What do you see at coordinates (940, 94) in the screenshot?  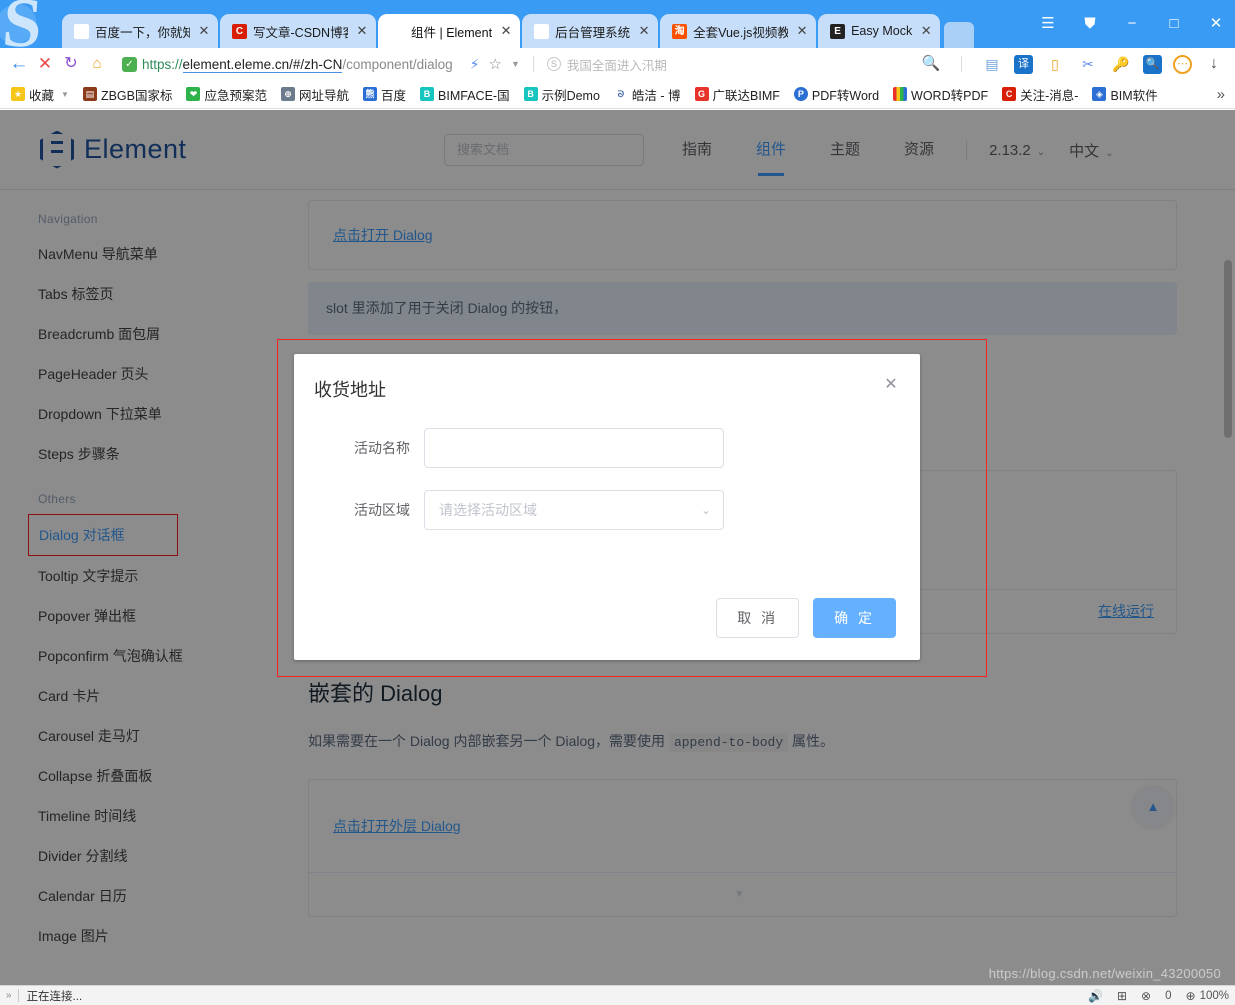 I see `bookmark-item: WORD转PDF` at bounding box center [940, 94].